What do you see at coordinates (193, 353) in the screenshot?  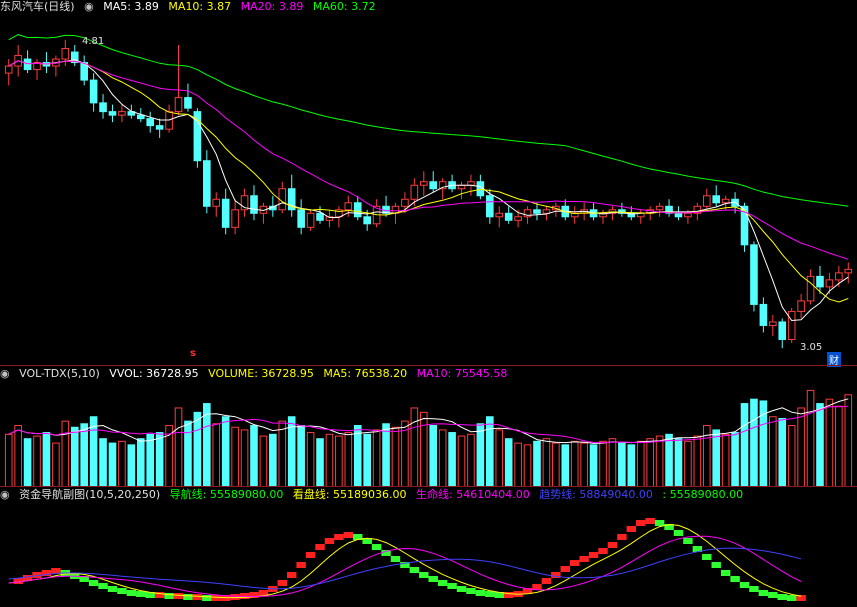 I see `signal-s-marker: s` at bounding box center [193, 353].